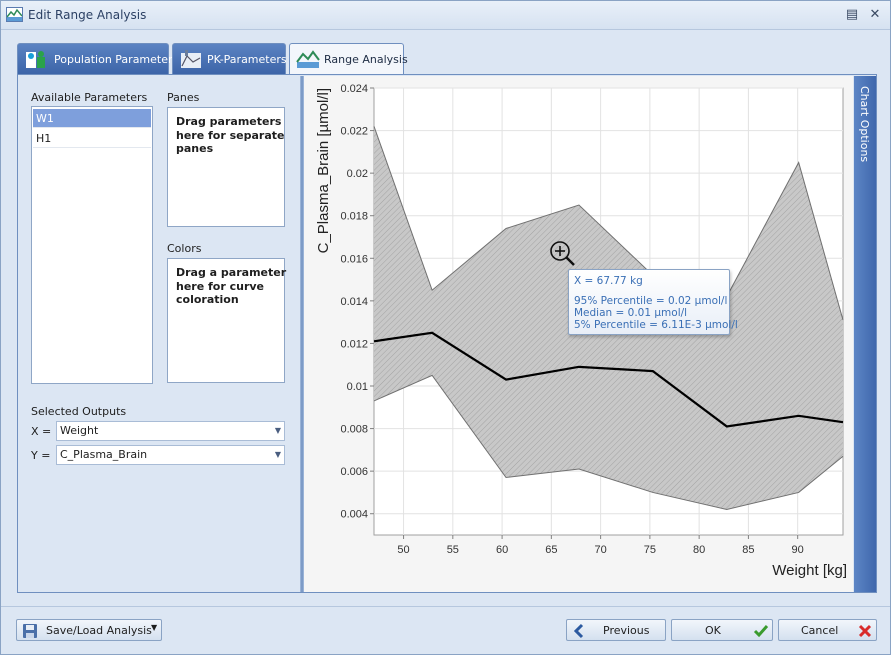  What do you see at coordinates (92, 118) in the screenshot?
I see `list-item: W1` at bounding box center [92, 118].